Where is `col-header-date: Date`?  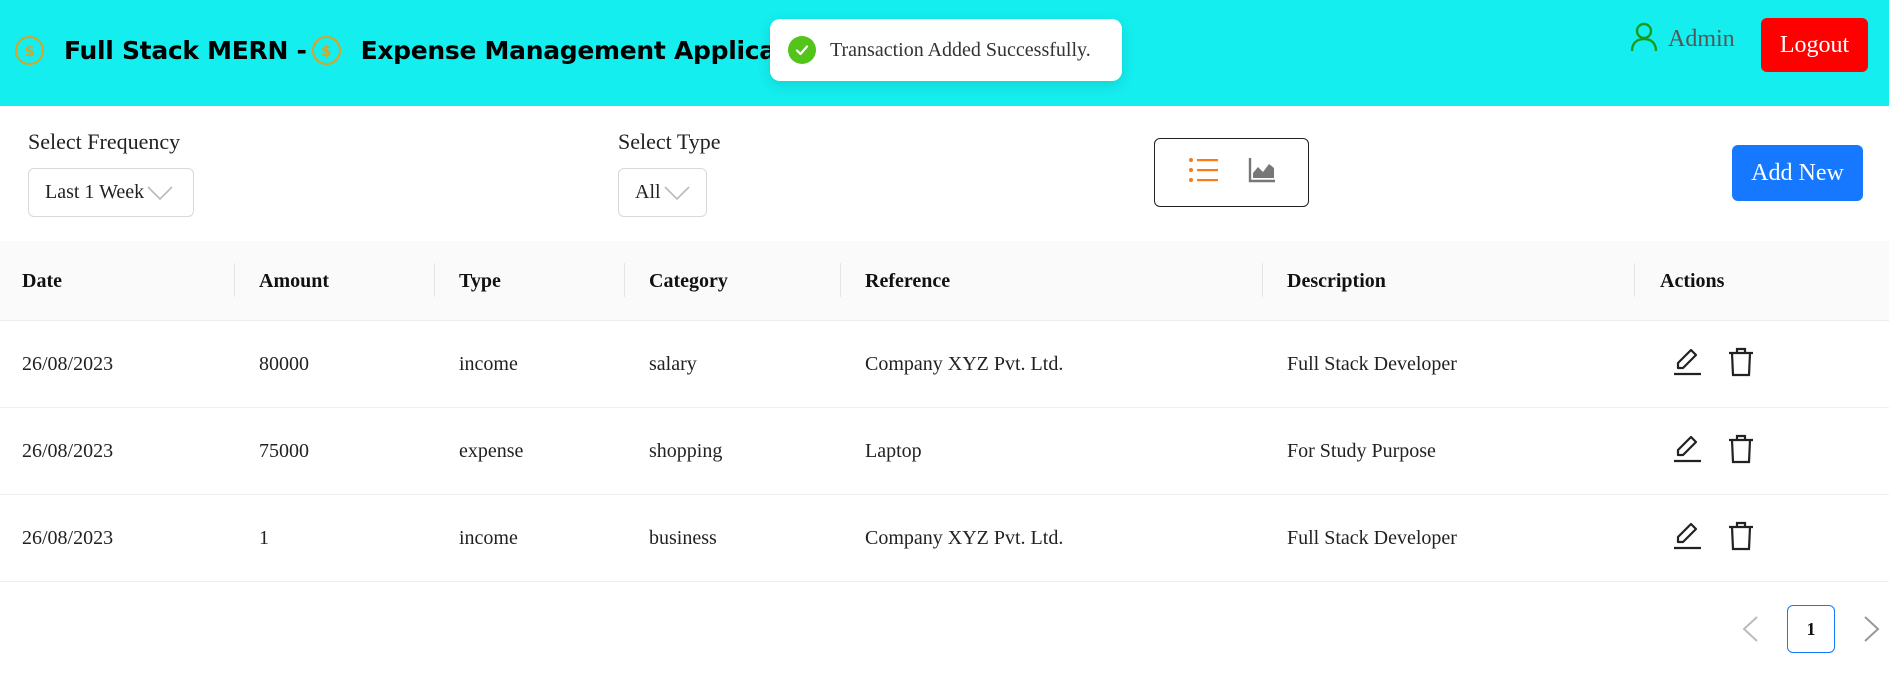 col-header-date: Date is located at coordinates (42, 280).